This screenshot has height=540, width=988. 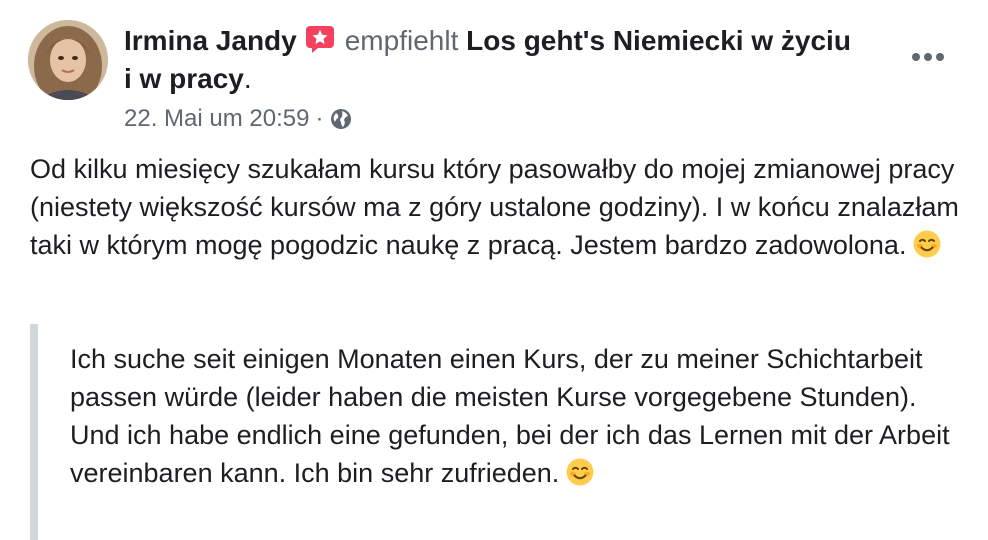 I want to click on globe-icon, so click(x=341, y=119).